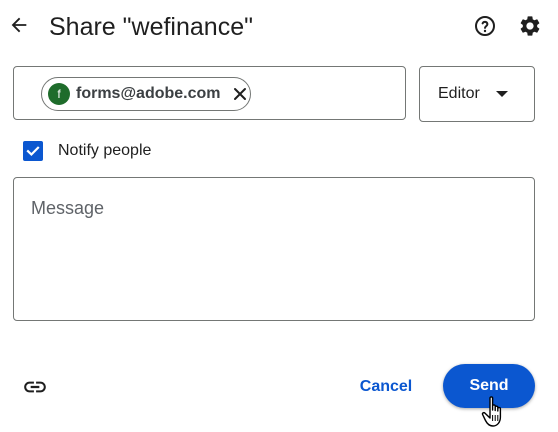 The image size is (558, 432). I want to click on help-icon, so click(485, 26).